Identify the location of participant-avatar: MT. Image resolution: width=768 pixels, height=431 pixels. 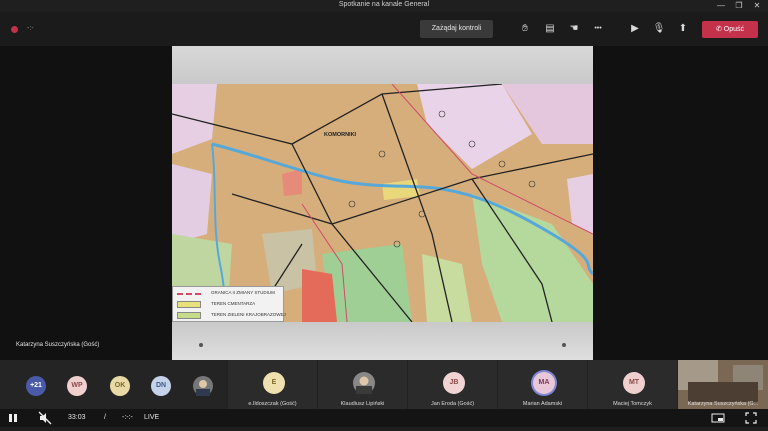
(634, 383).